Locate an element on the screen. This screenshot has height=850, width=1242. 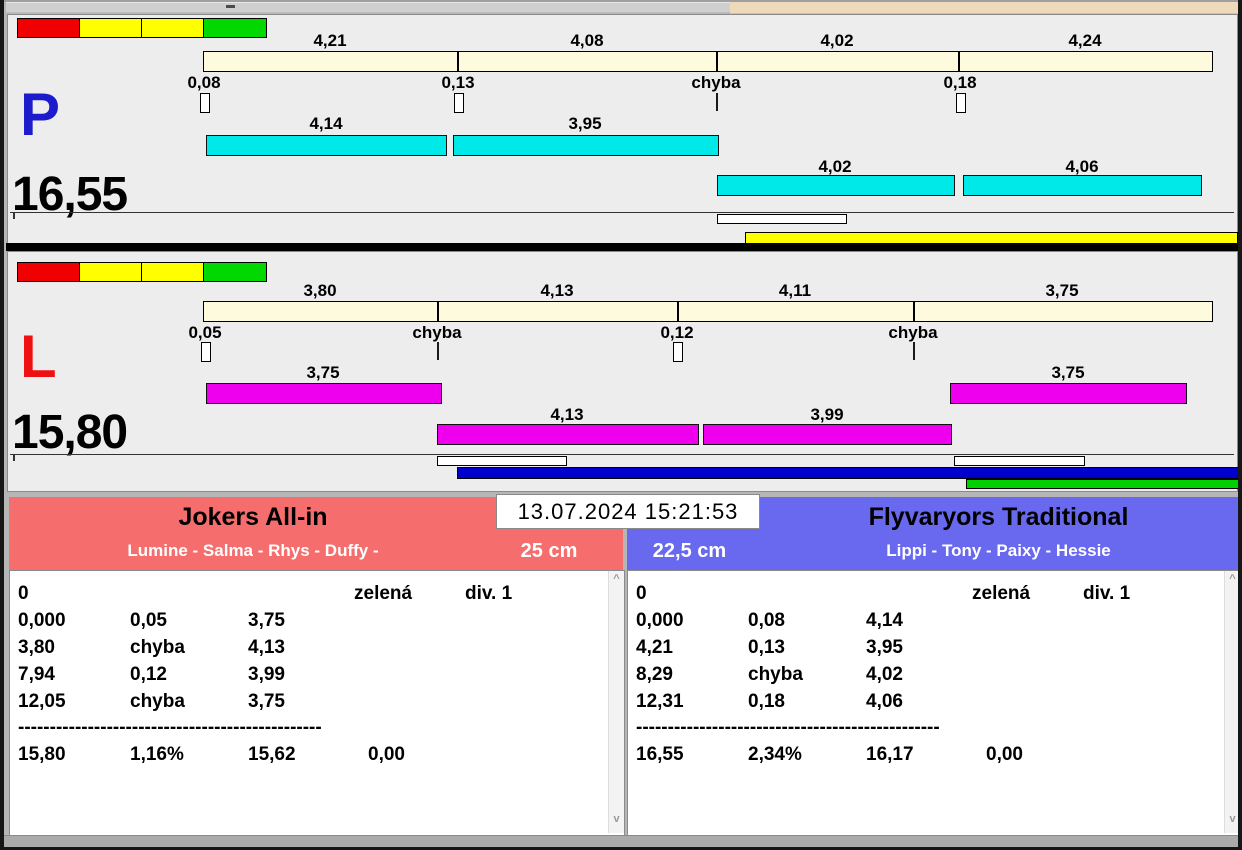
window-right-border is located at coordinates (1240, 425).